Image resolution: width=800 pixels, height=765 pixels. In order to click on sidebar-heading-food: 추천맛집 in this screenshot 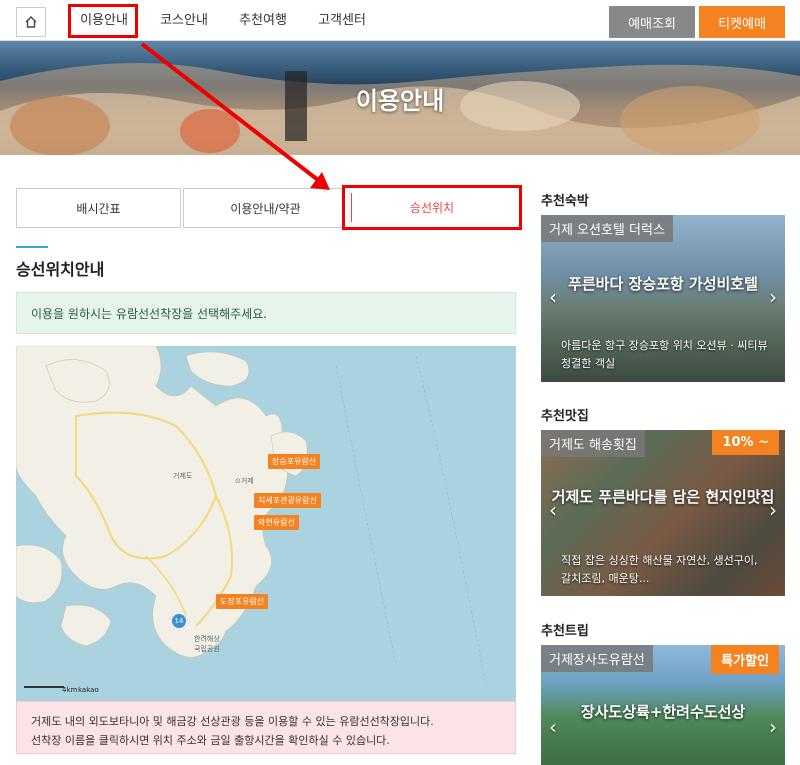, I will do `click(565, 416)`.